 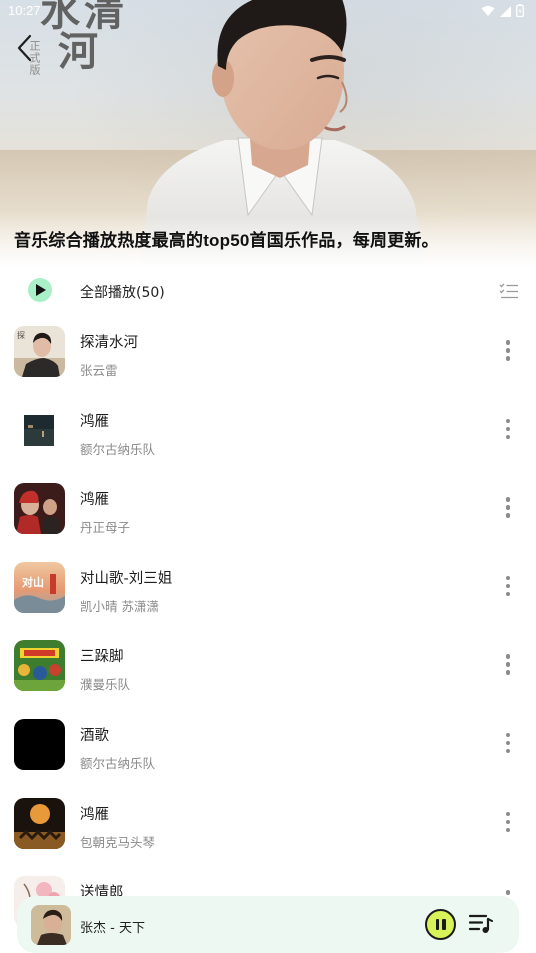 I want to click on status-icons, so click(x=502, y=10).